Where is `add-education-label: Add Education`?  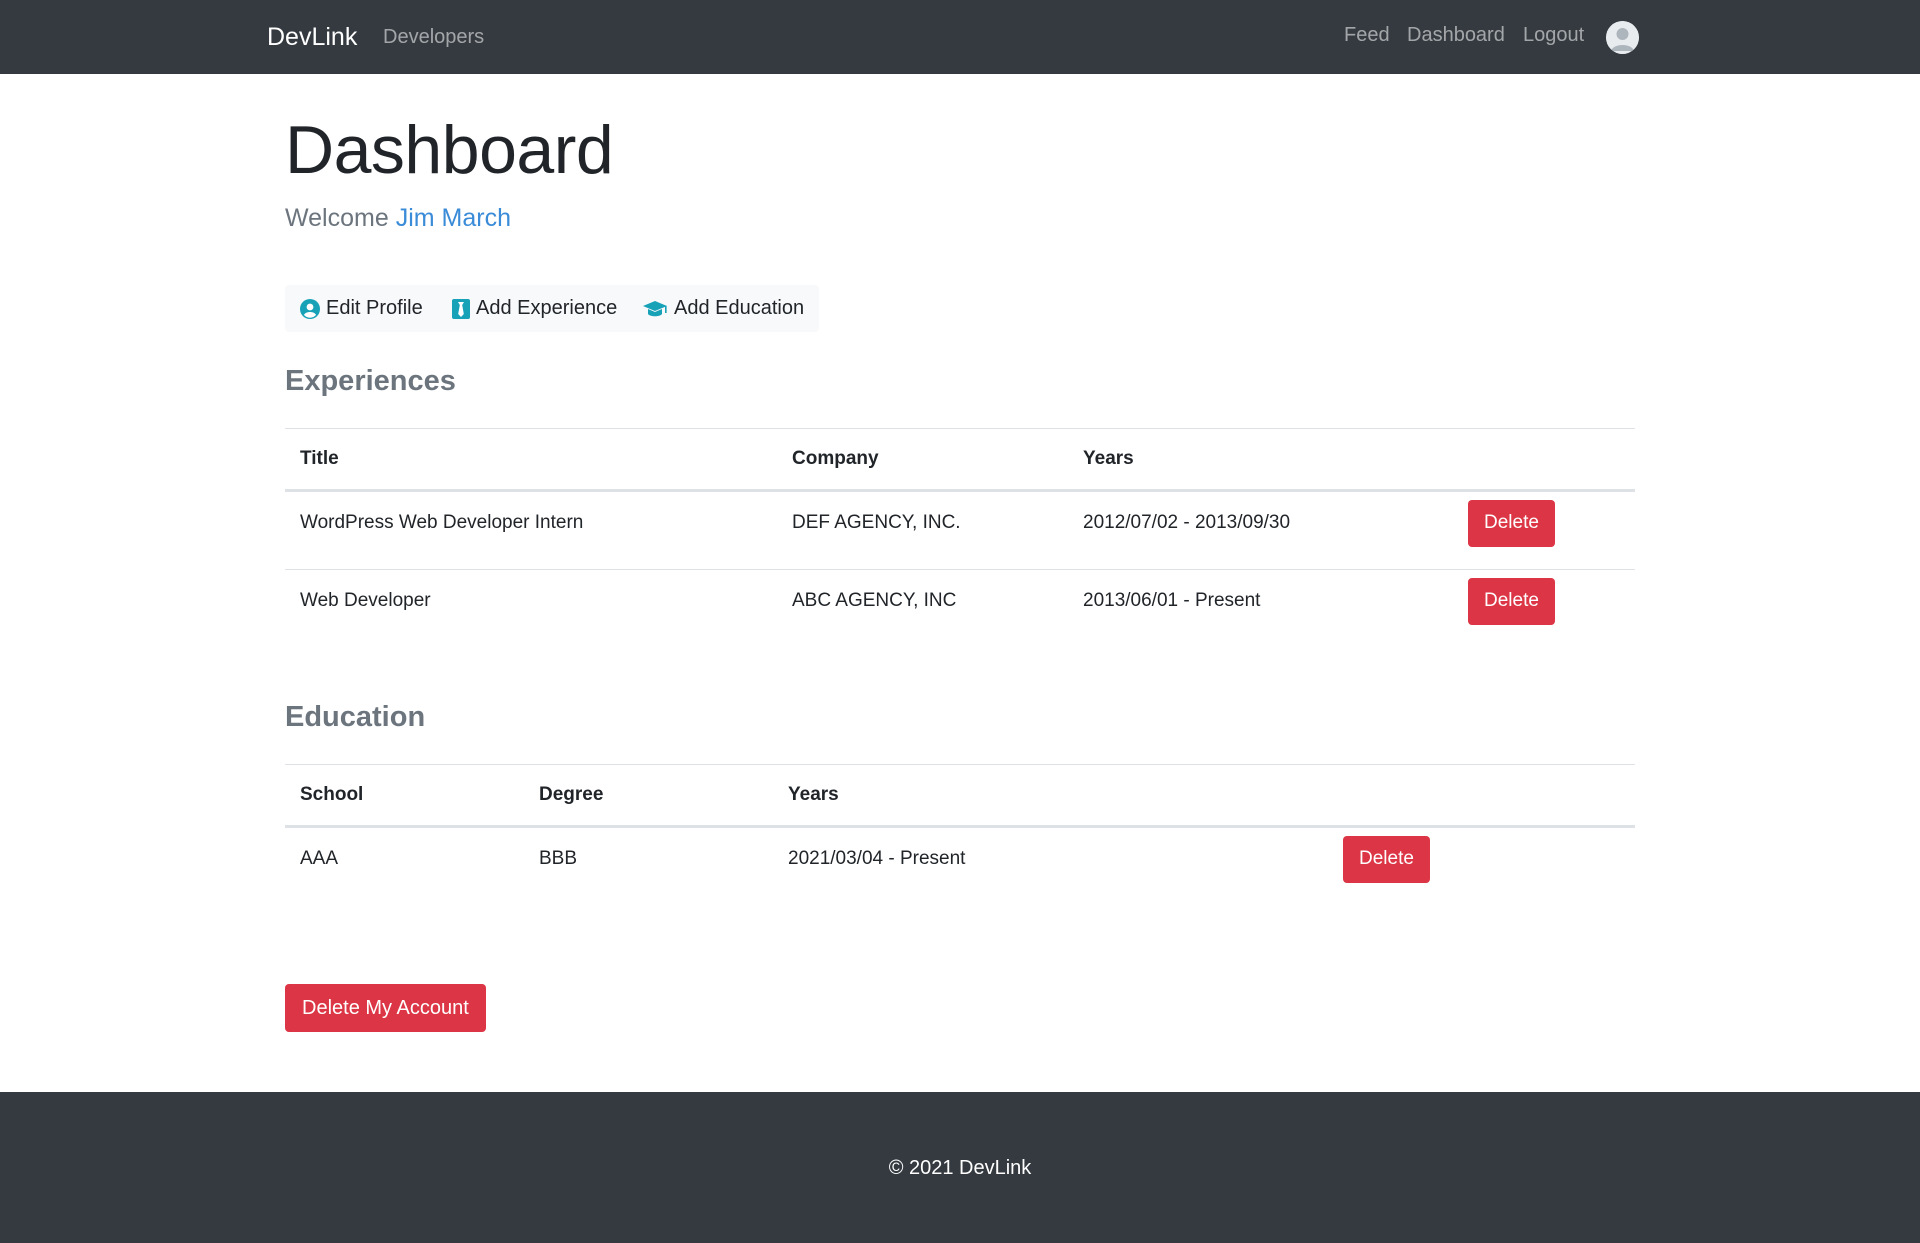
add-education-label: Add Education is located at coordinates (739, 308).